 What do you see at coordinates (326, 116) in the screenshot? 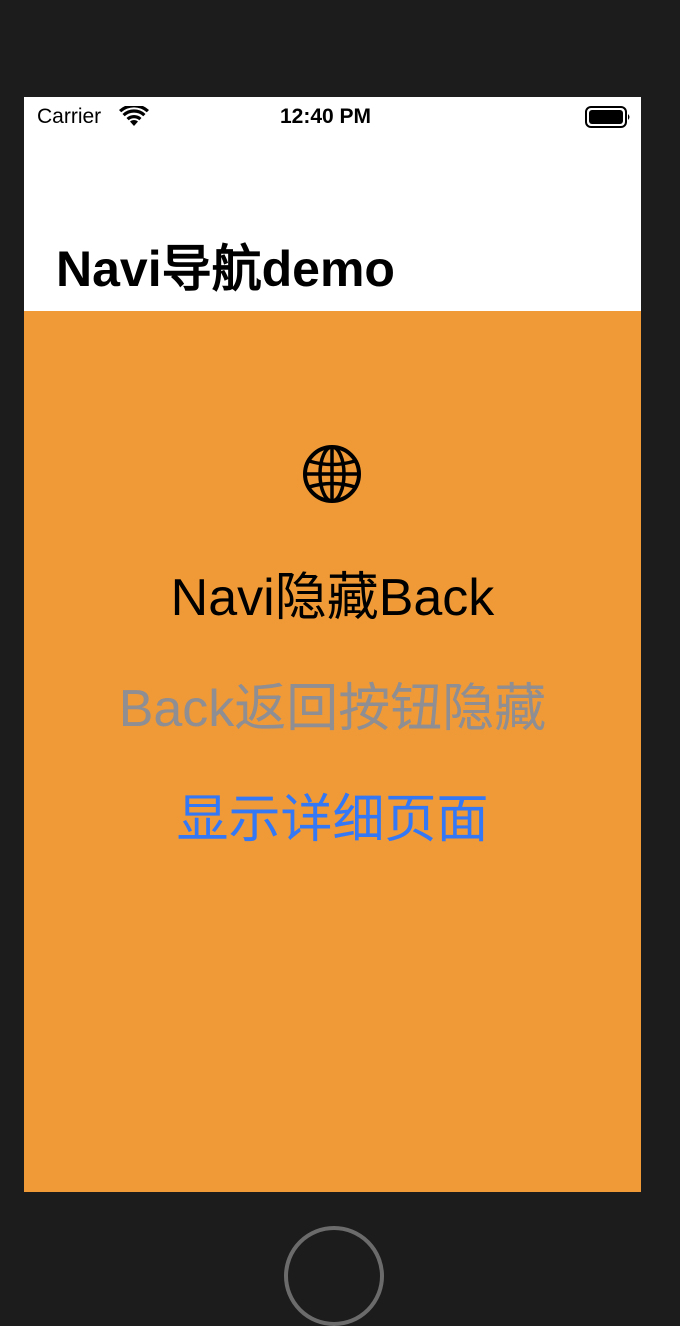
I see `status-time: 12:40 PM` at bounding box center [326, 116].